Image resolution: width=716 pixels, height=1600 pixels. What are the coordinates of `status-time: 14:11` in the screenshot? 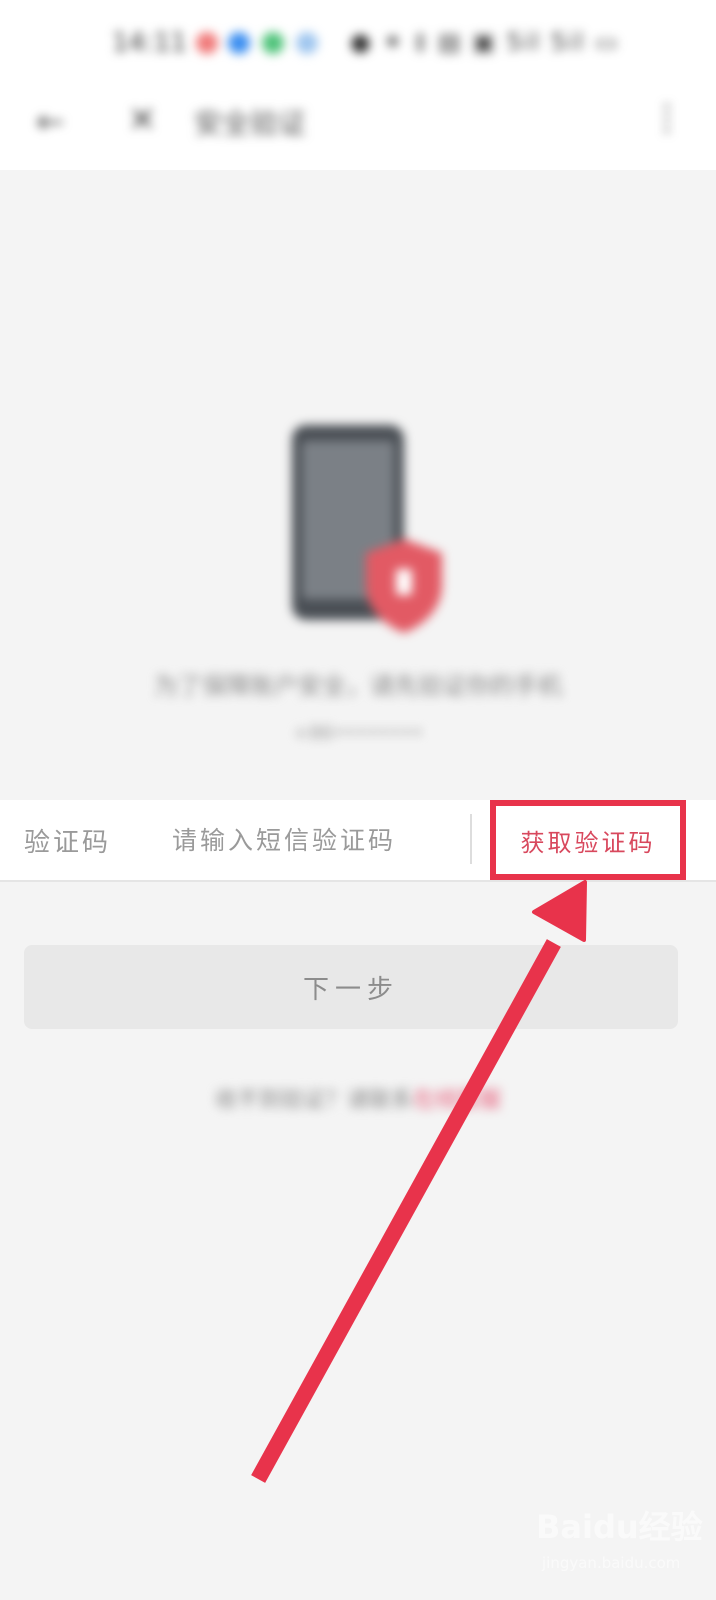 It's located at (149, 43).